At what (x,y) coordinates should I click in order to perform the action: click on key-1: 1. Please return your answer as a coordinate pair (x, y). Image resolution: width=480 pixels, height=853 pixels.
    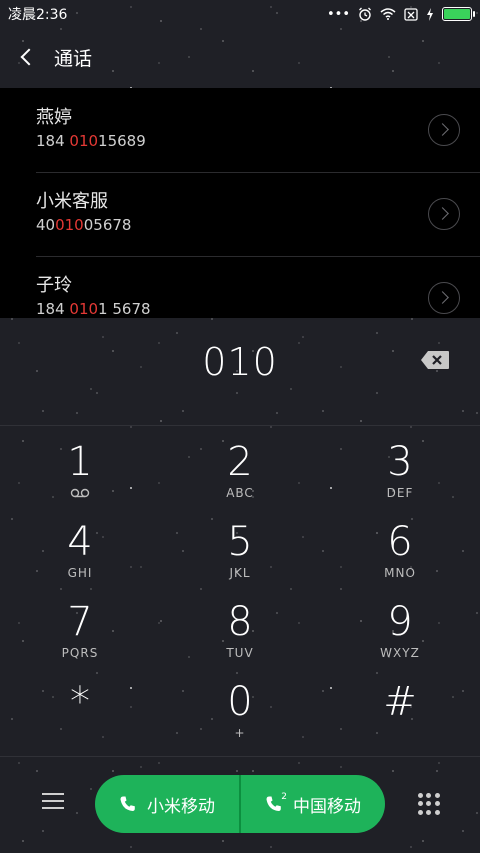
    Looking at the image, I should click on (80, 480).